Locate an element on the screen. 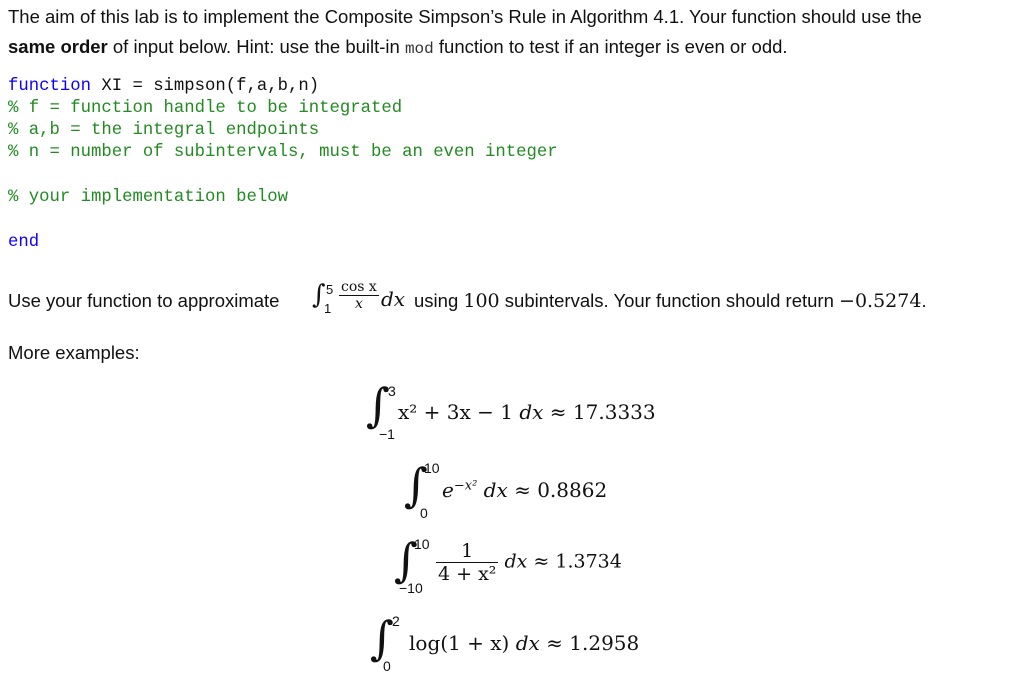 The image size is (1024, 688). integral-upper-limit: 3 is located at coordinates (392, 391).